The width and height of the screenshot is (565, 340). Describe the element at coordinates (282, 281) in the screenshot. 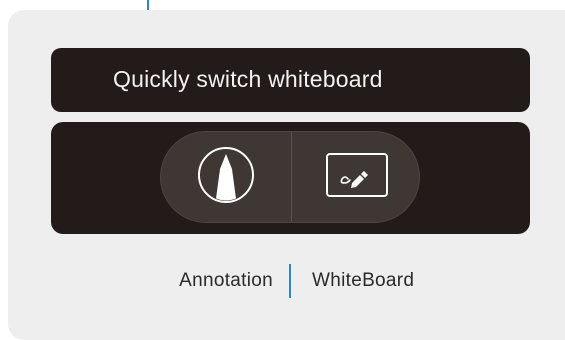

I see `mode-labels: Annotation WhiteBoard` at that location.